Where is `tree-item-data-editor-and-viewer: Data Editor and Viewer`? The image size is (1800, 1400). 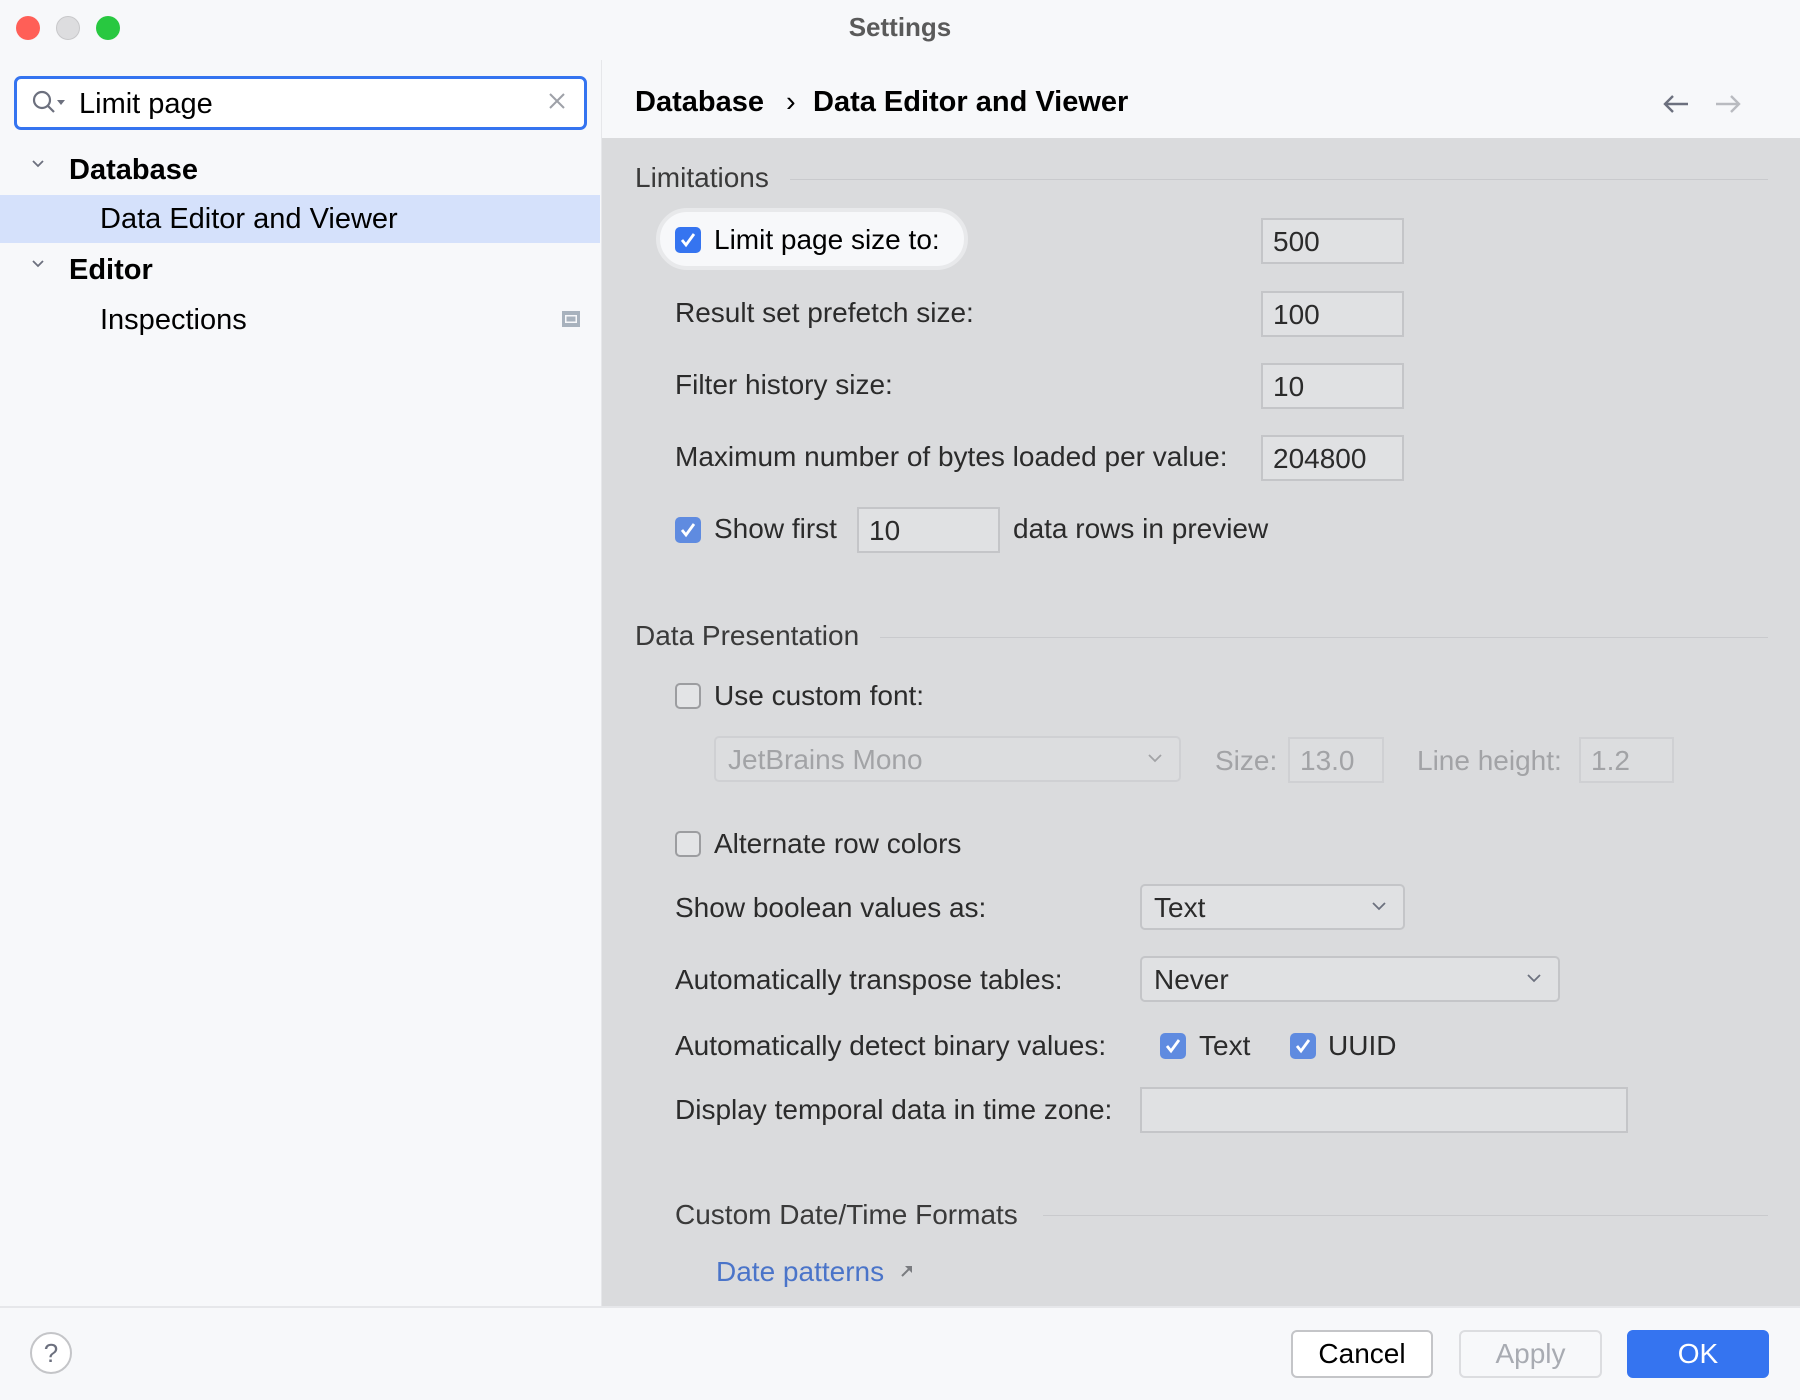 tree-item-data-editor-and-viewer: Data Editor and Viewer is located at coordinates (300, 219).